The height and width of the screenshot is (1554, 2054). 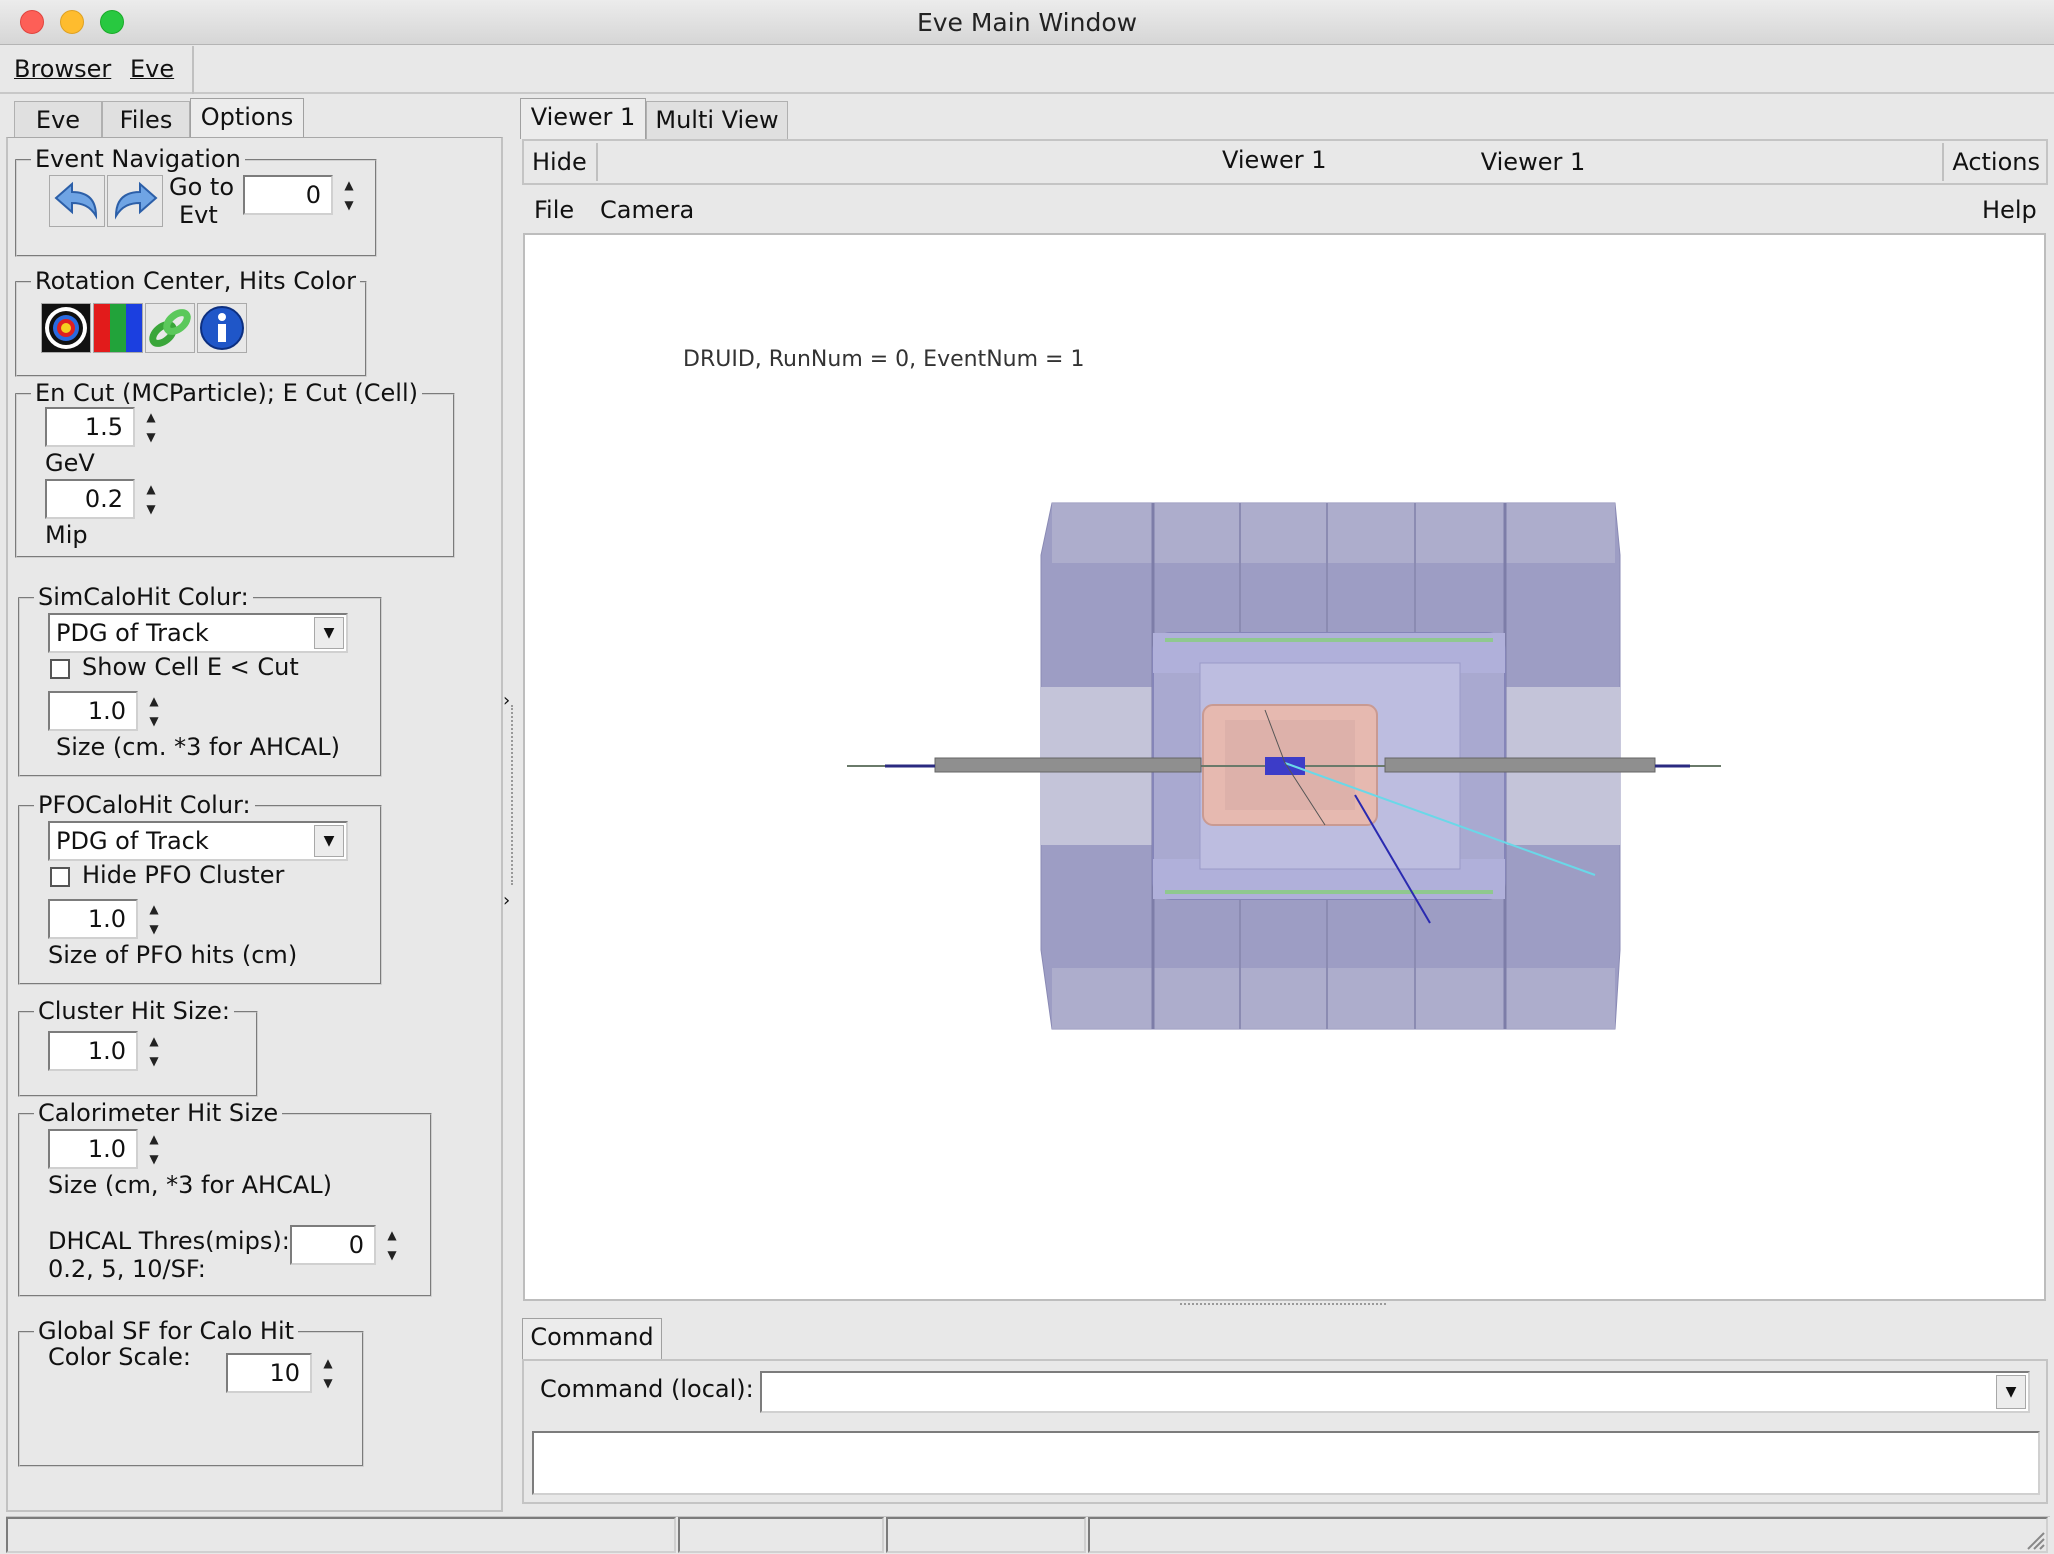 What do you see at coordinates (2035, 1540) in the screenshot?
I see `resize-grip-icon` at bounding box center [2035, 1540].